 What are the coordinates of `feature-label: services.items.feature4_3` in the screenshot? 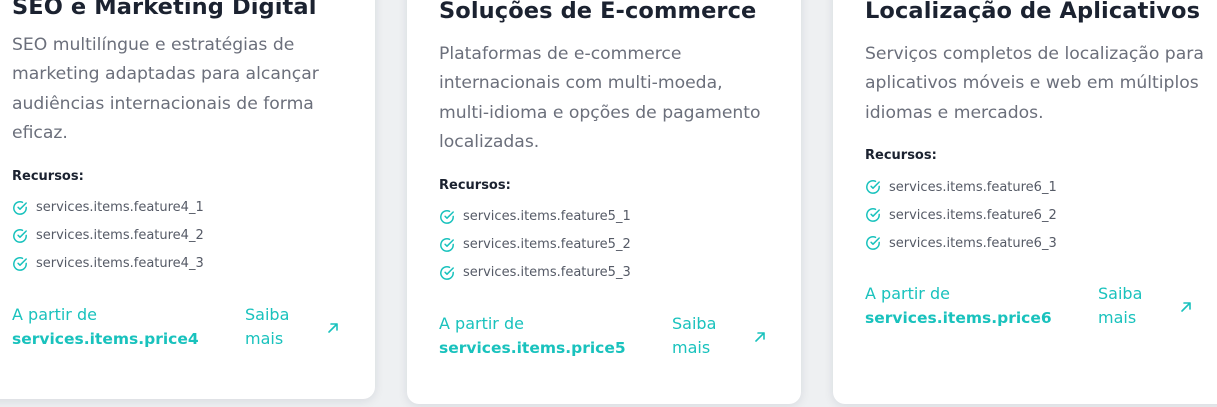 It's located at (120, 264).